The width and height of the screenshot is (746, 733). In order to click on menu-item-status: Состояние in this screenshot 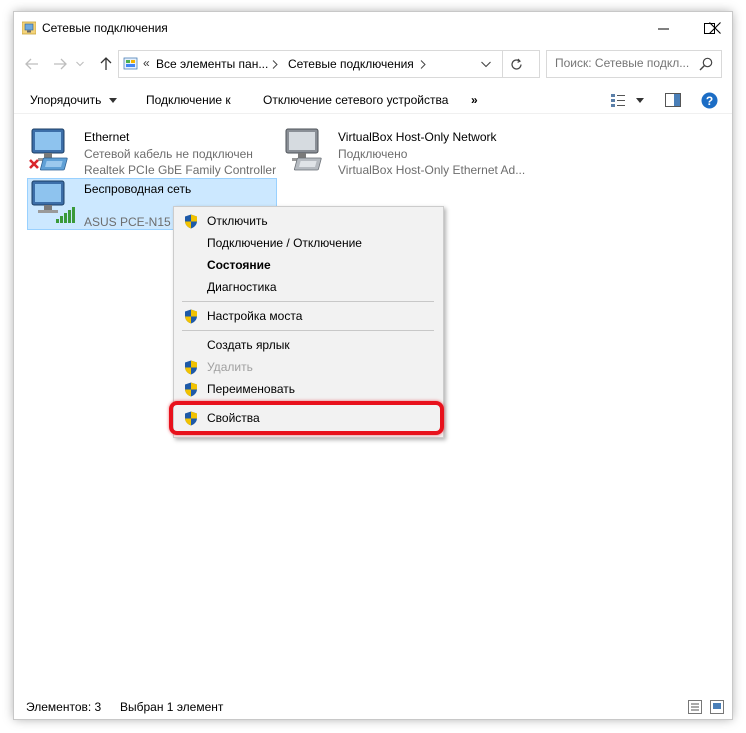, I will do `click(308, 265)`.